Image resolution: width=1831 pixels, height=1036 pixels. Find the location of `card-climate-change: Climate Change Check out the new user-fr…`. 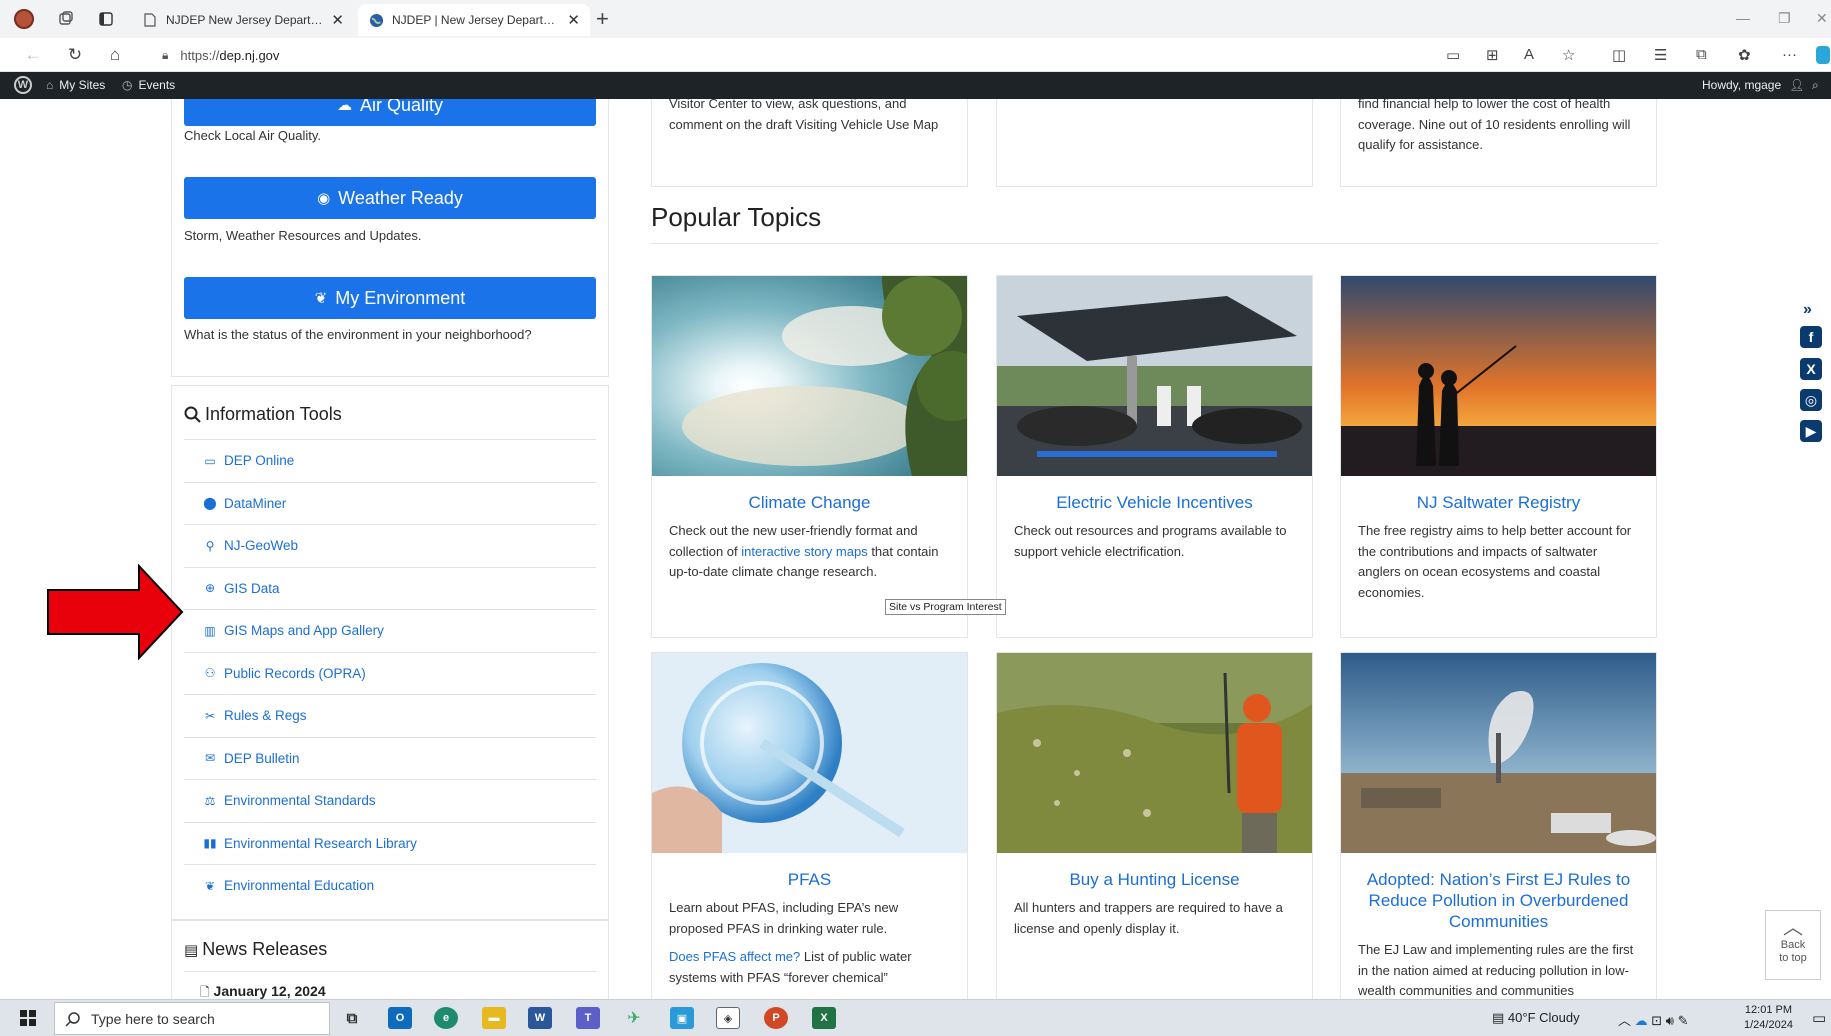

card-climate-change: Climate Change Check out the new user-fr… is located at coordinates (809, 456).